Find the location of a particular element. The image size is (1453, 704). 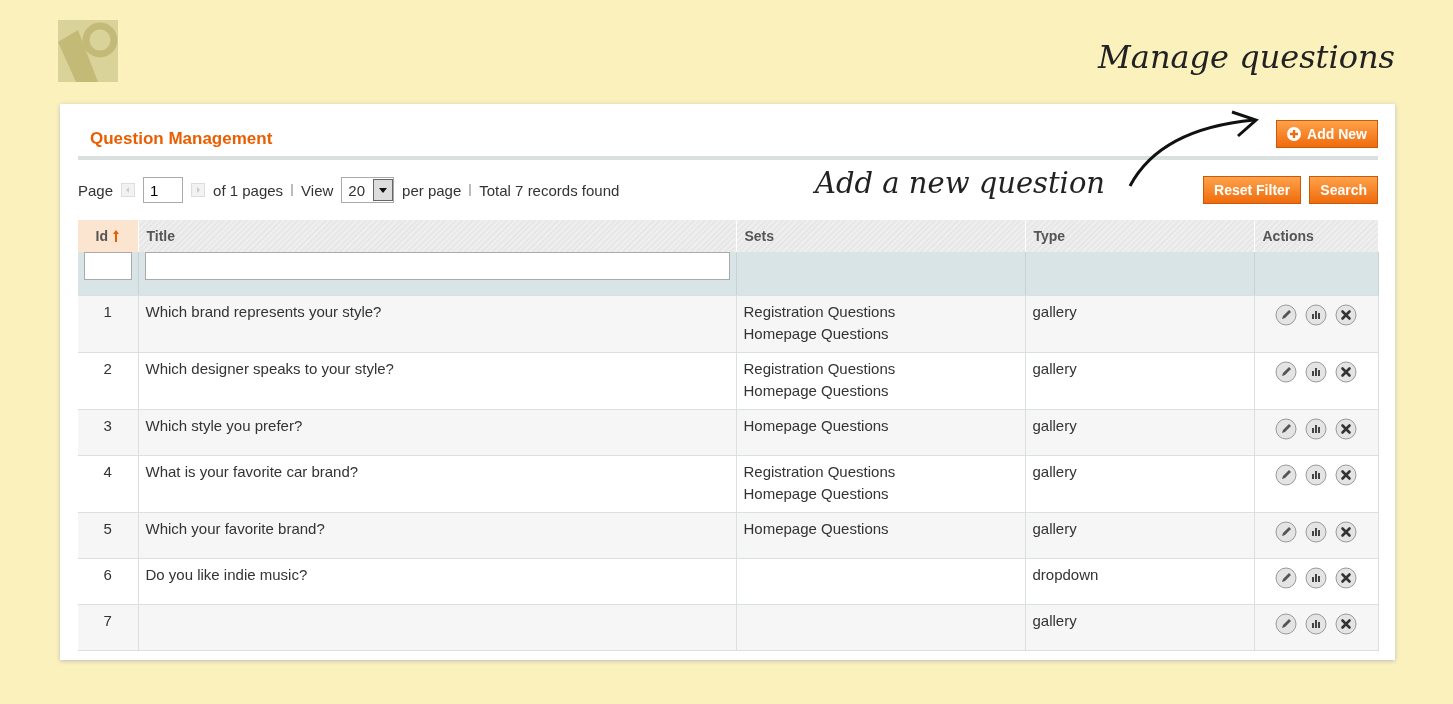

title-cell: Do you like indie music? is located at coordinates (437, 581).